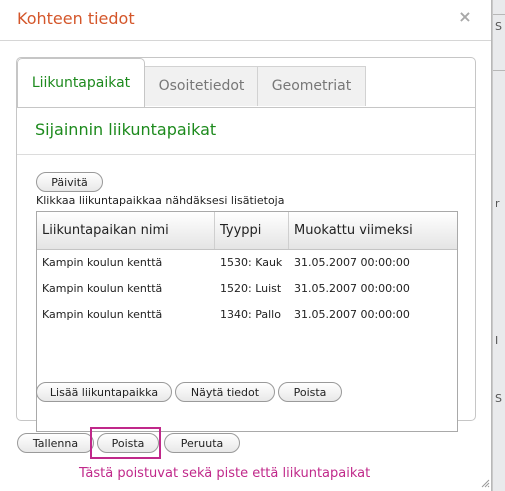 Image resolution: width=505 pixels, height=491 pixels. What do you see at coordinates (126, 129) in the screenshot?
I see `section-title: Sijainnin liikuntapaikat` at bounding box center [126, 129].